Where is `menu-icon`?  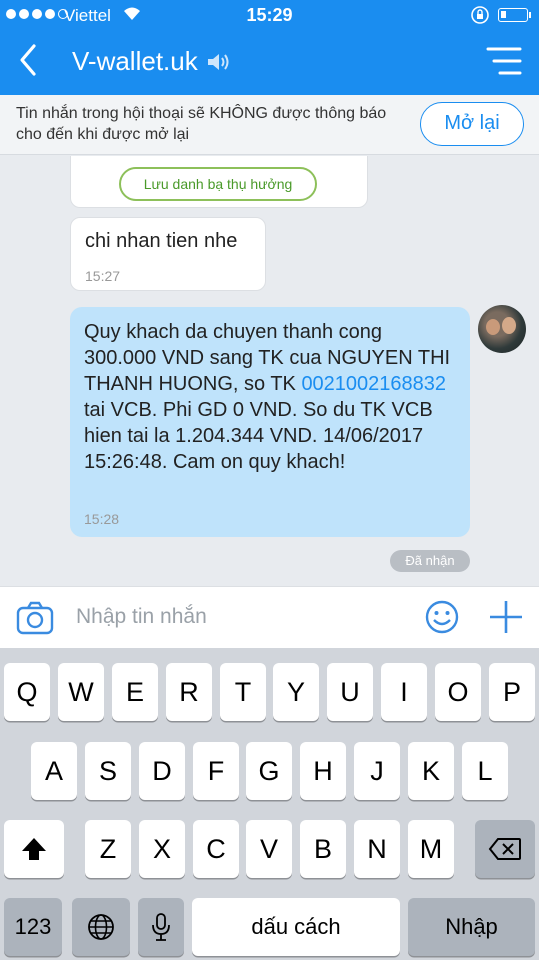
menu-icon is located at coordinates (504, 61).